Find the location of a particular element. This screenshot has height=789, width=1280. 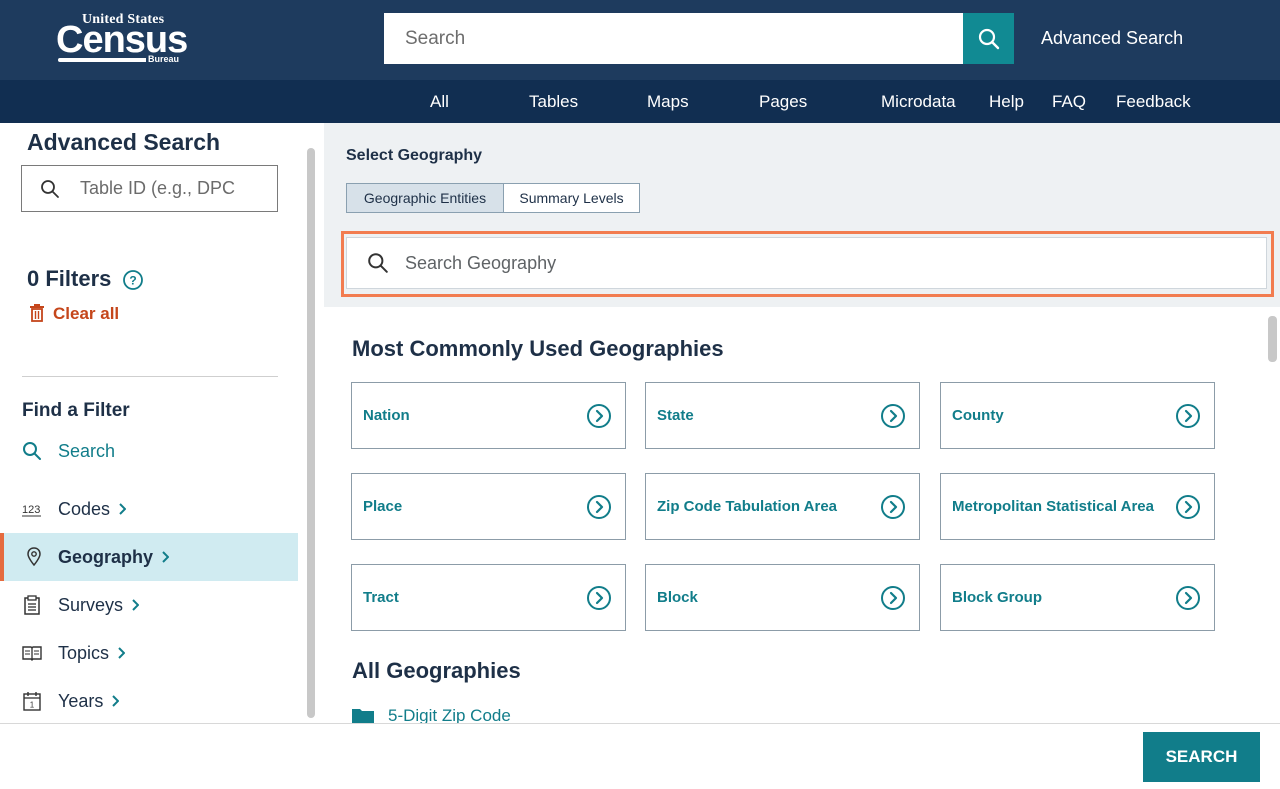

tab-geographic-entities: Geographic Entities is located at coordinates (425, 198).